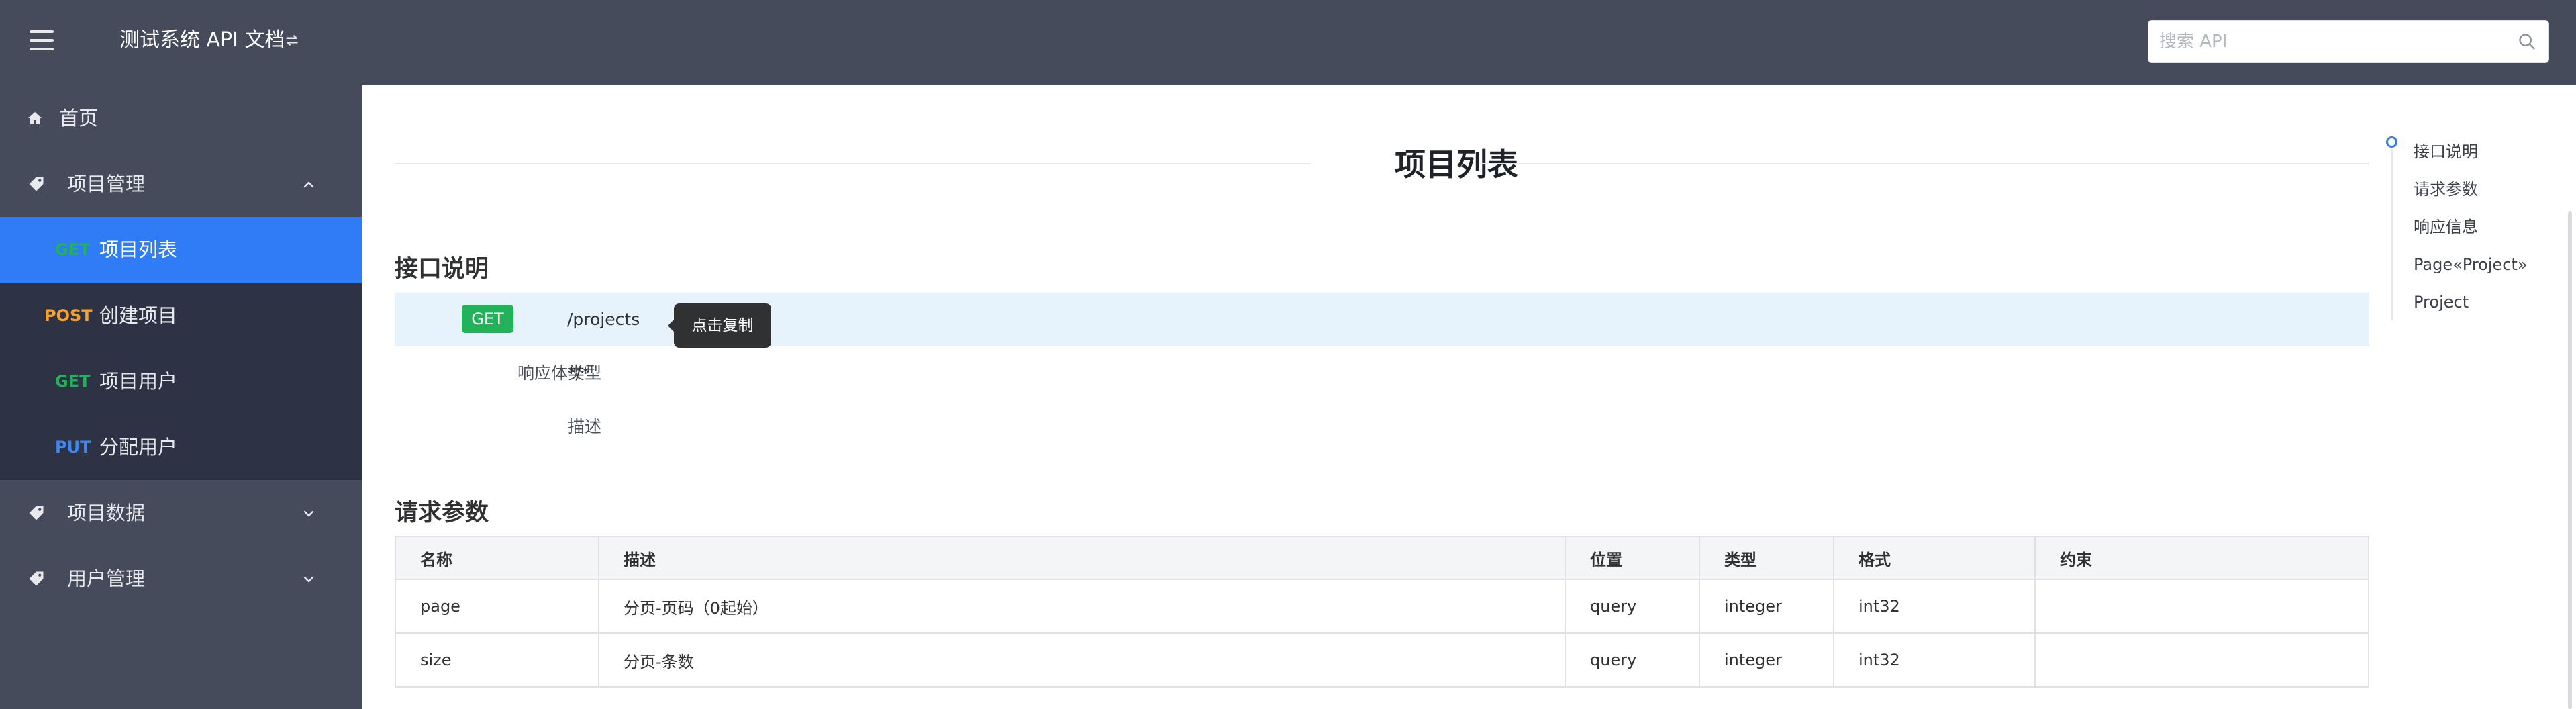 The image size is (2576, 709). Describe the element at coordinates (1382, 427) in the screenshot. I see `description-row: 描述` at that location.